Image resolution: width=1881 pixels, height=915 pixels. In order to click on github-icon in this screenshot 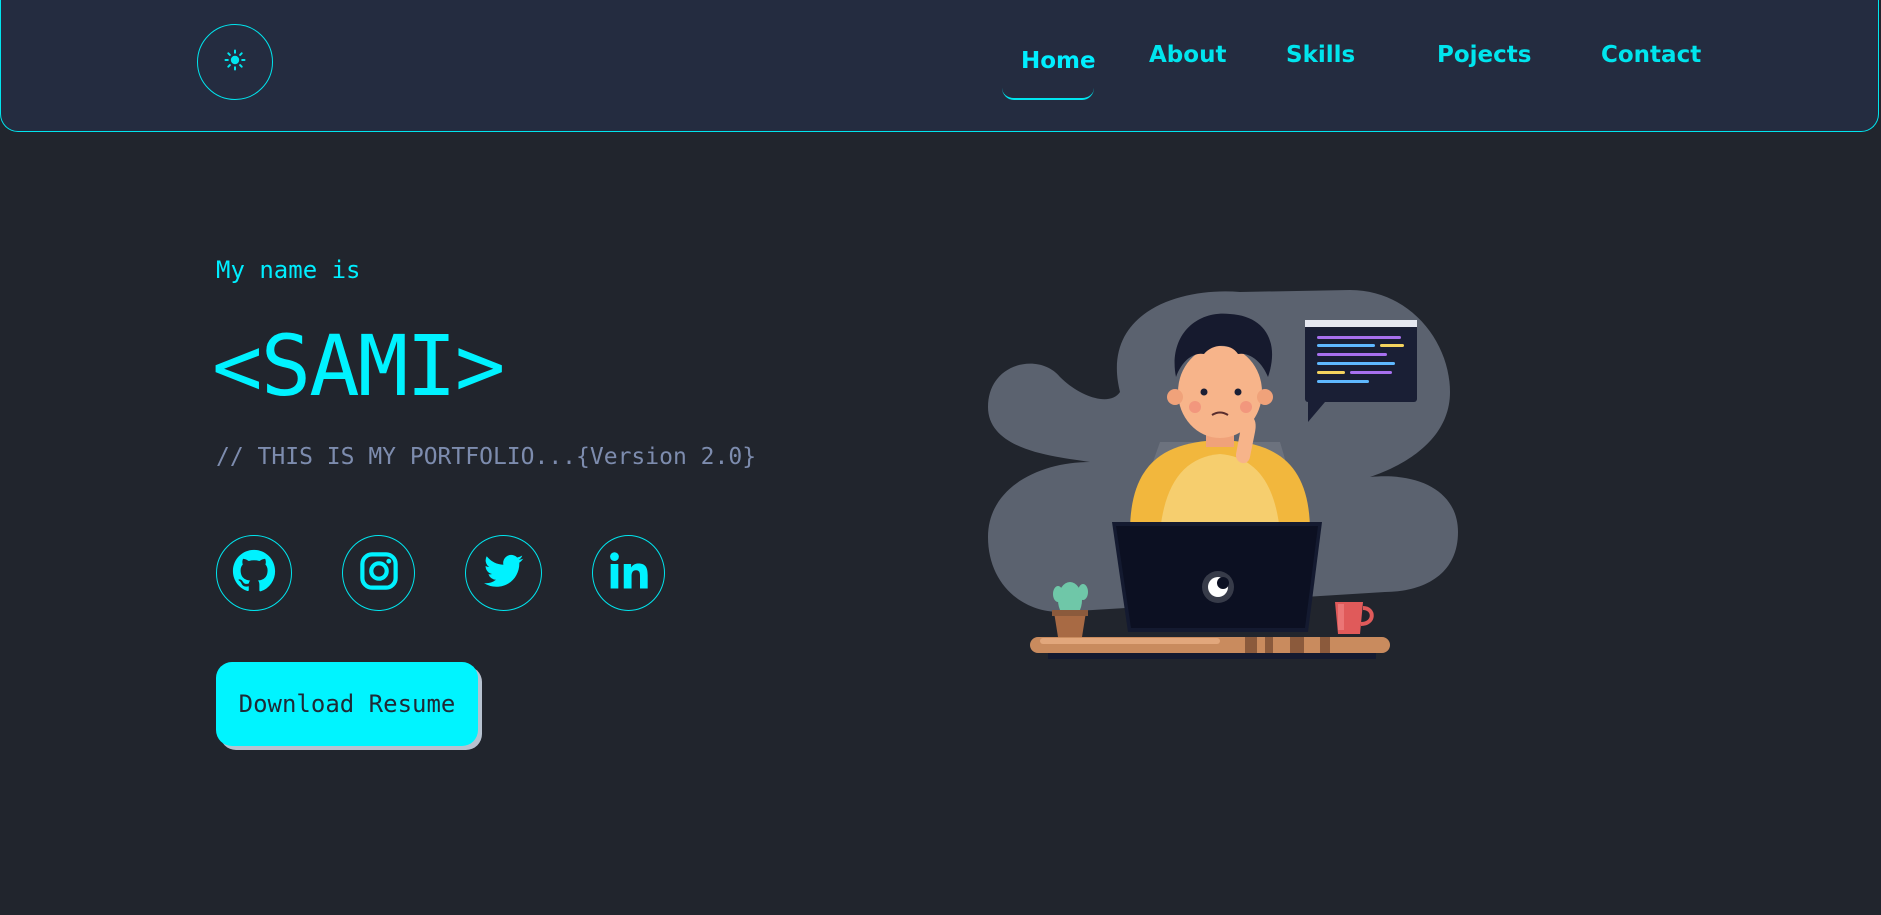, I will do `click(254, 573)`.